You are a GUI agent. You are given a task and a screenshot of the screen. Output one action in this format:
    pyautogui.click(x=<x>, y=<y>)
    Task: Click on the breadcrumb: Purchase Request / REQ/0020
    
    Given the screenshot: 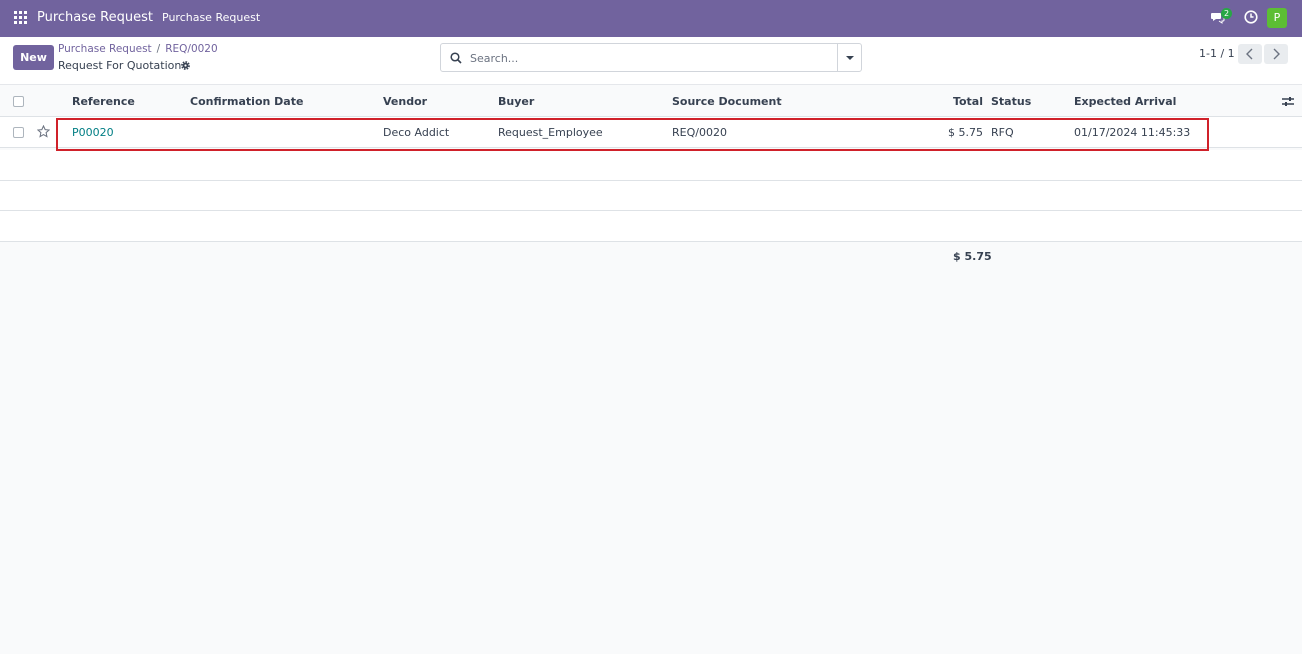 What is the action you would take?
    pyautogui.click(x=138, y=49)
    